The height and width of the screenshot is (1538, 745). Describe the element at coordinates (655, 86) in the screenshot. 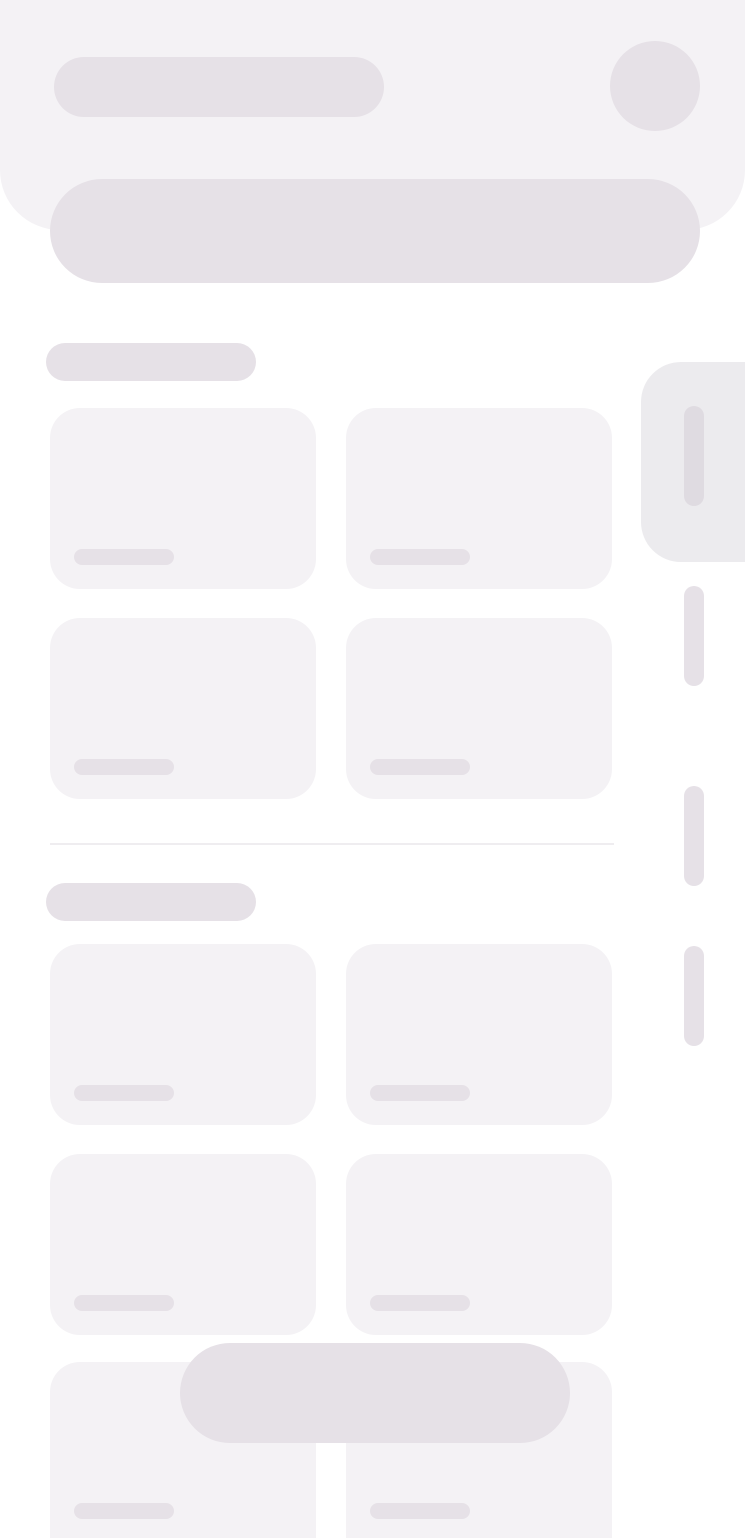

I see `avatar` at that location.